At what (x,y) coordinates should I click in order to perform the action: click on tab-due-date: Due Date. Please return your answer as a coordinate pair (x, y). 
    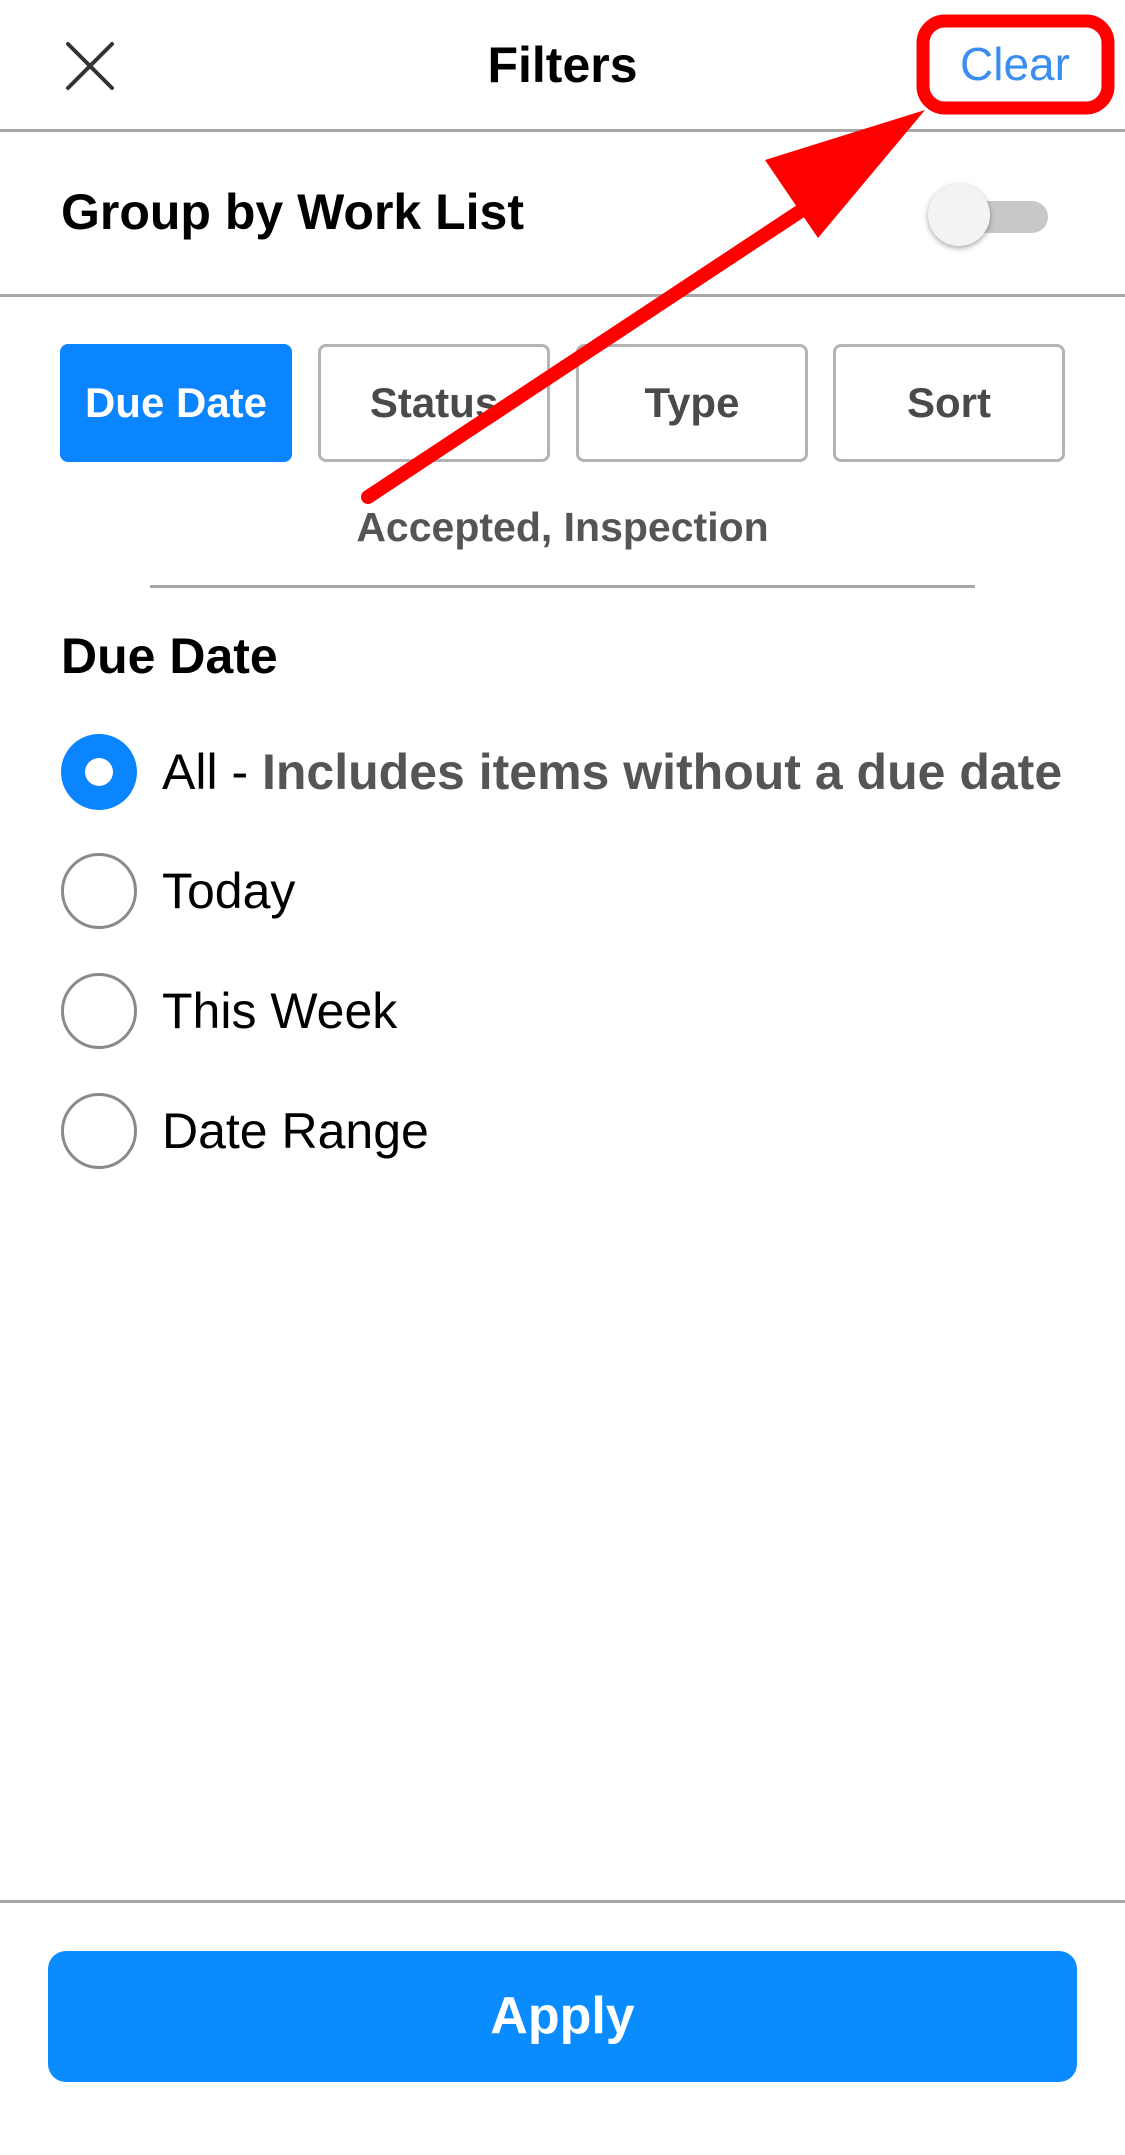
    Looking at the image, I should click on (176, 403).